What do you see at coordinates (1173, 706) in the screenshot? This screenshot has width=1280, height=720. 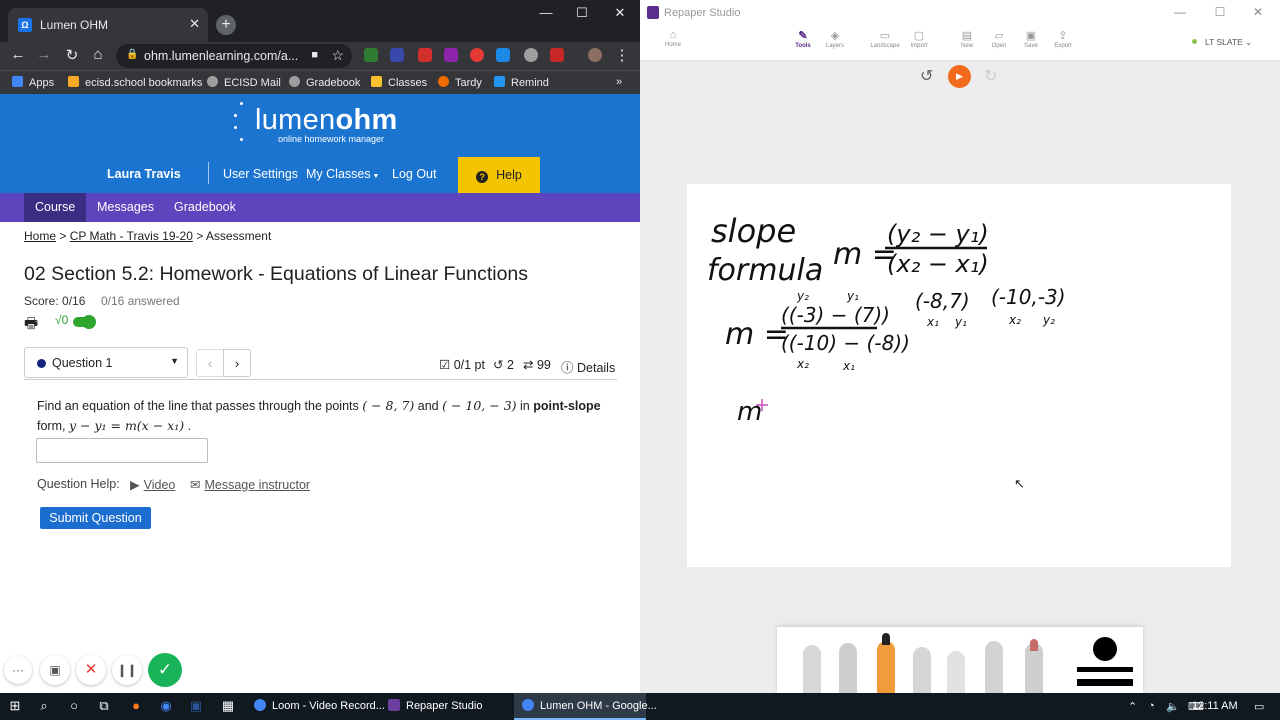 I see `volume-icon: 🔈` at bounding box center [1173, 706].